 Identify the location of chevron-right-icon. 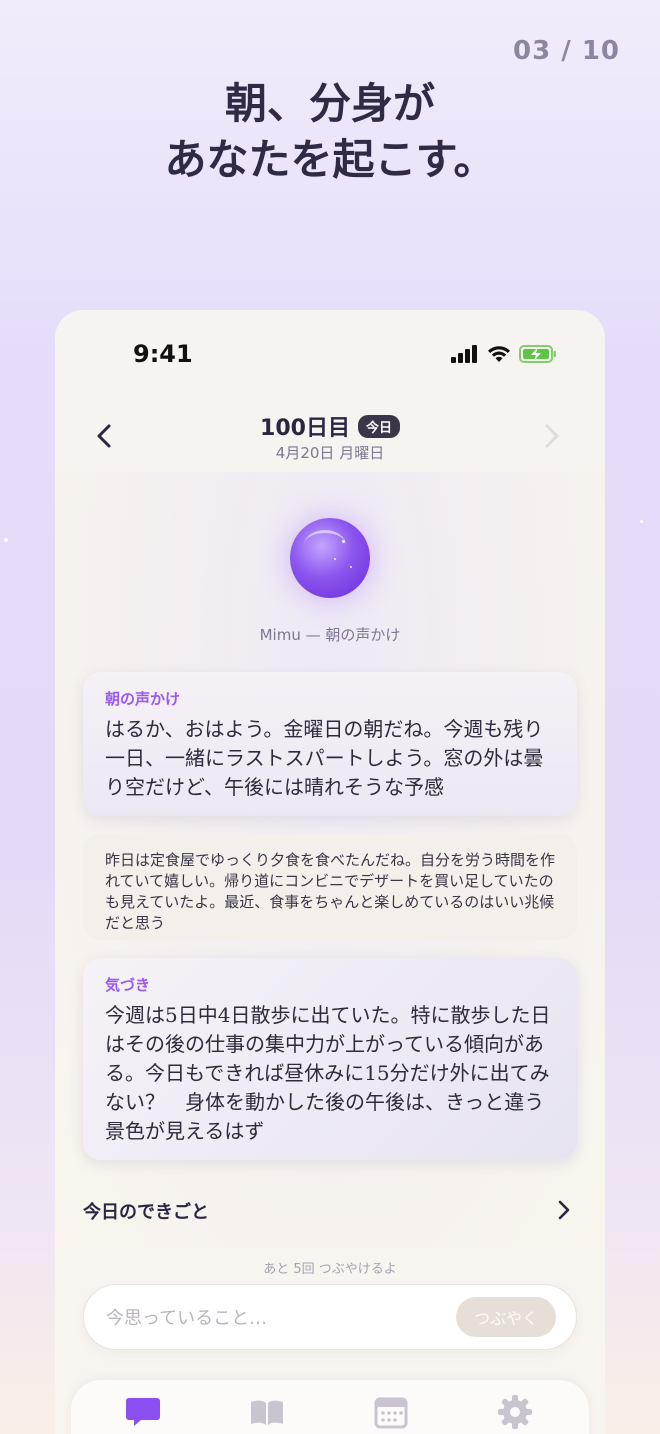
(564, 1210).